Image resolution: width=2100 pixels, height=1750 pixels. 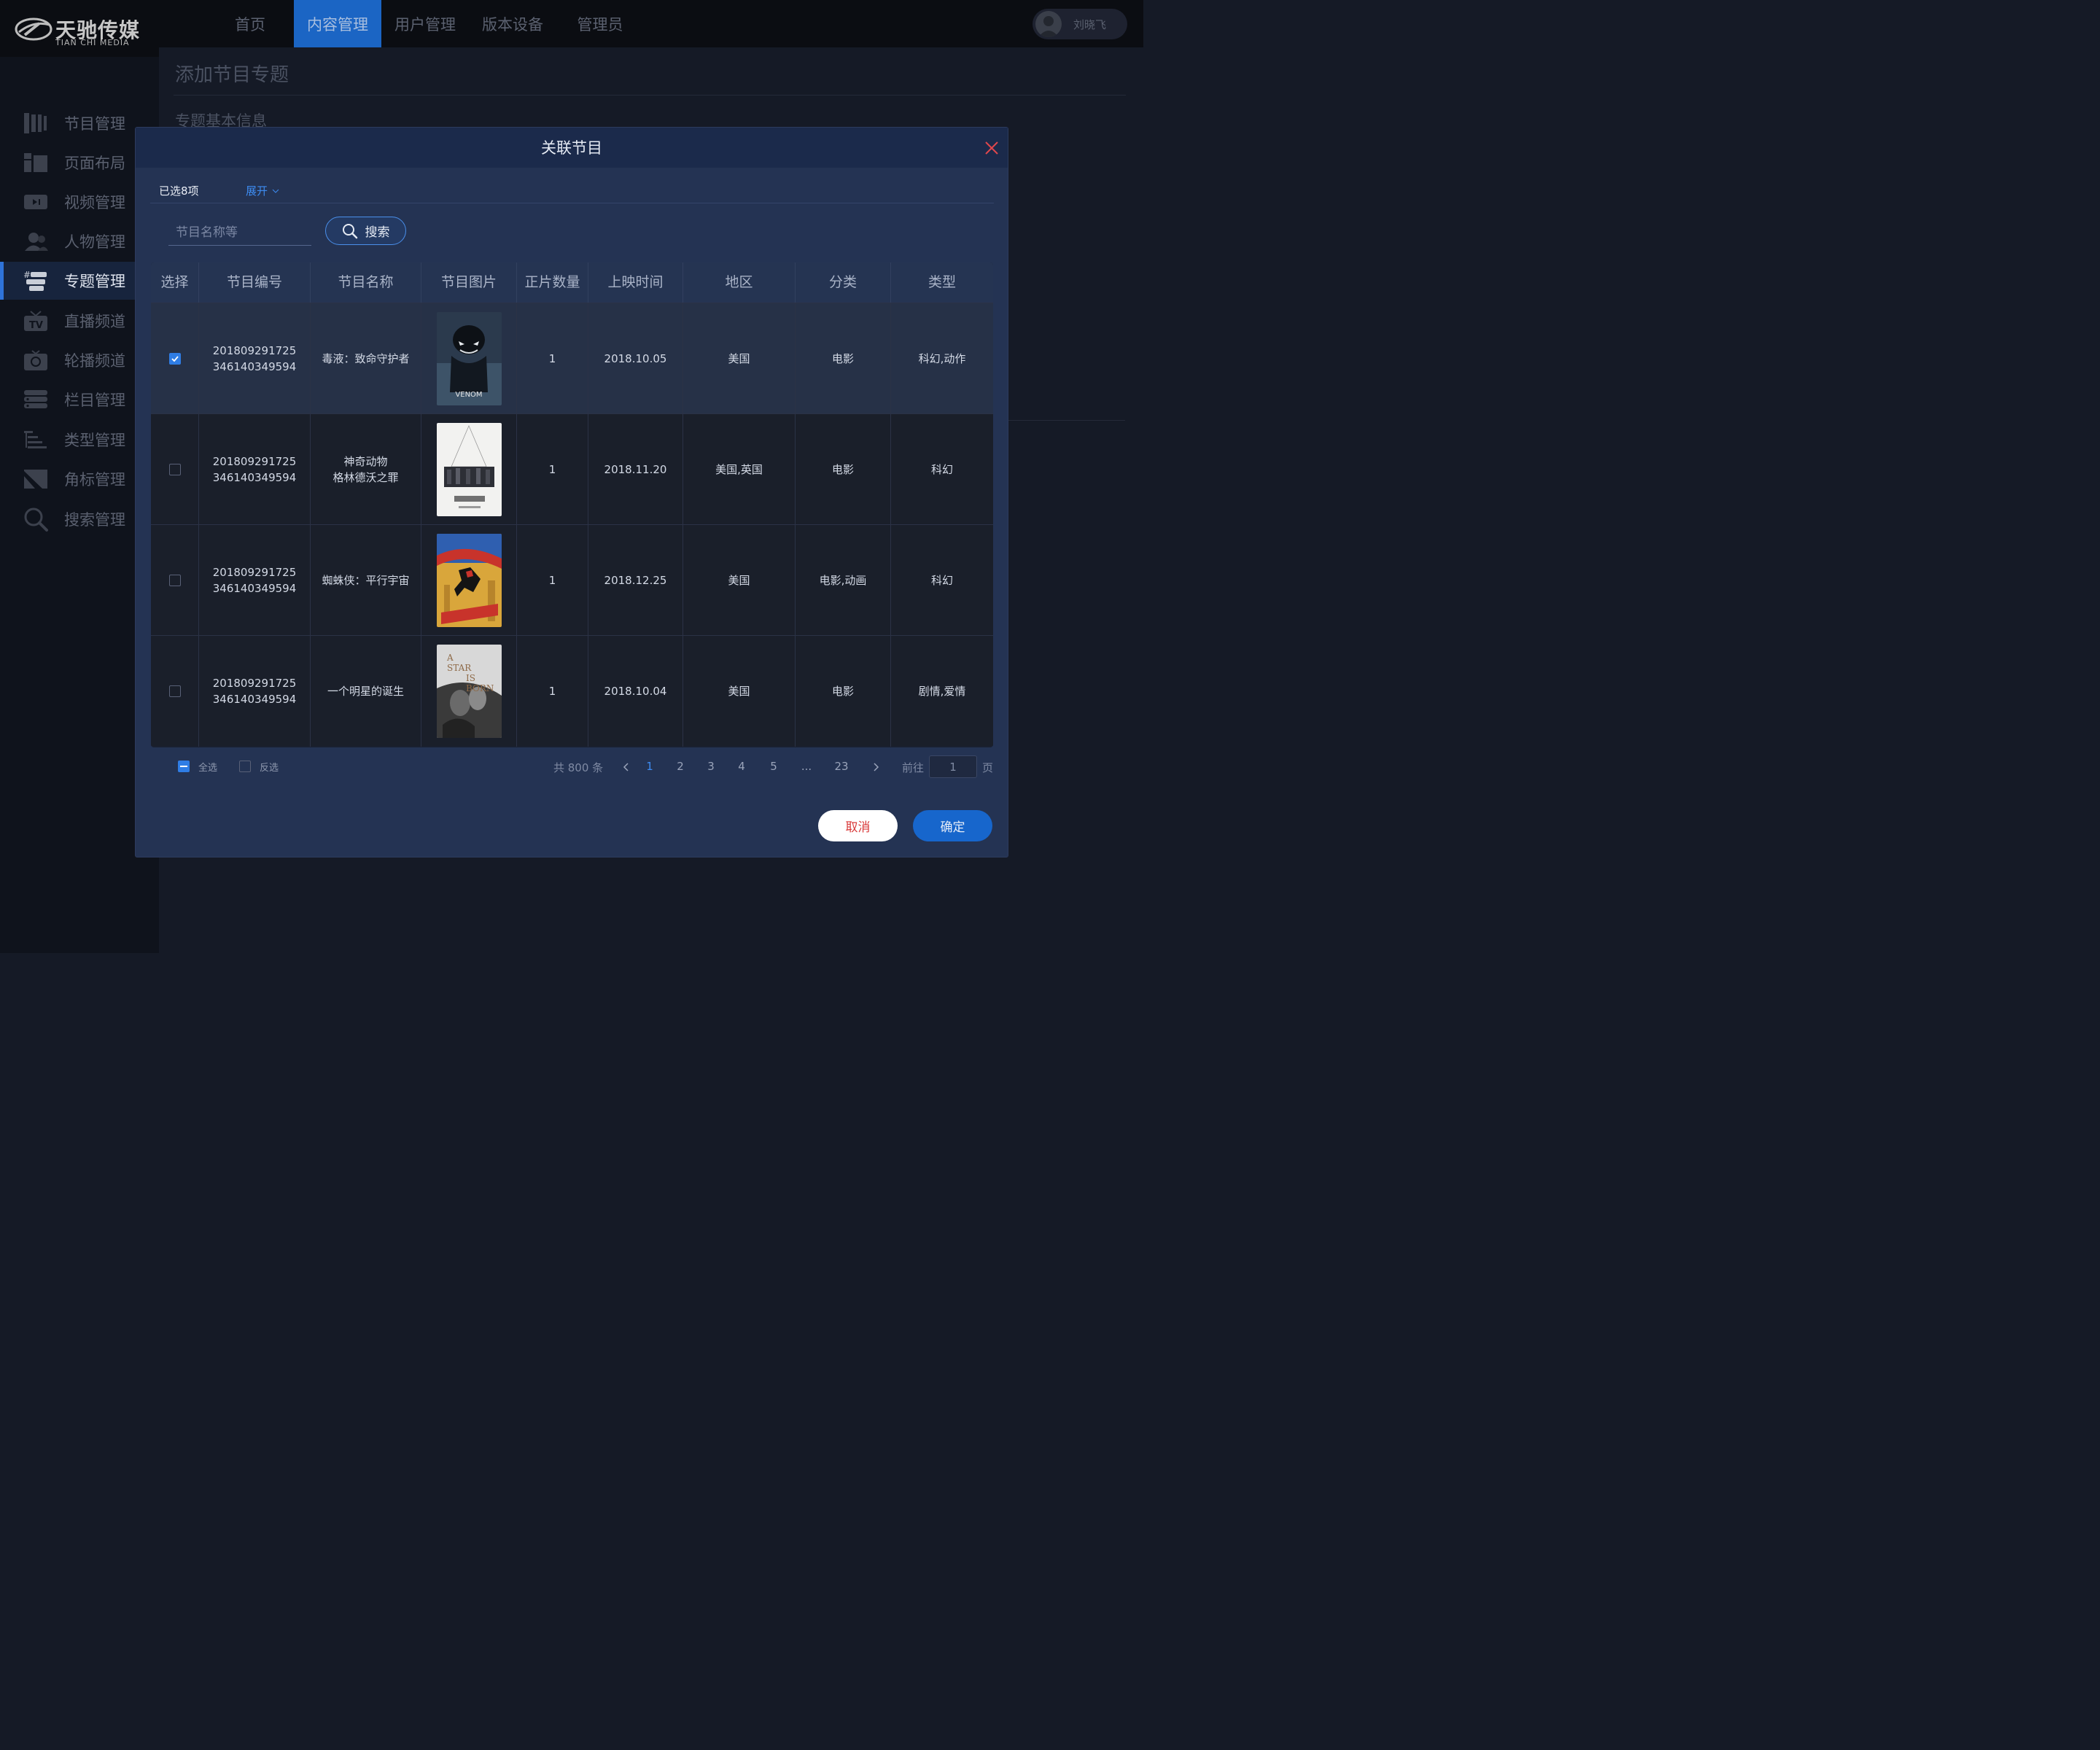 I want to click on program-name: 蜘蛛侠：平行宇宙, so click(x=366, y=580).